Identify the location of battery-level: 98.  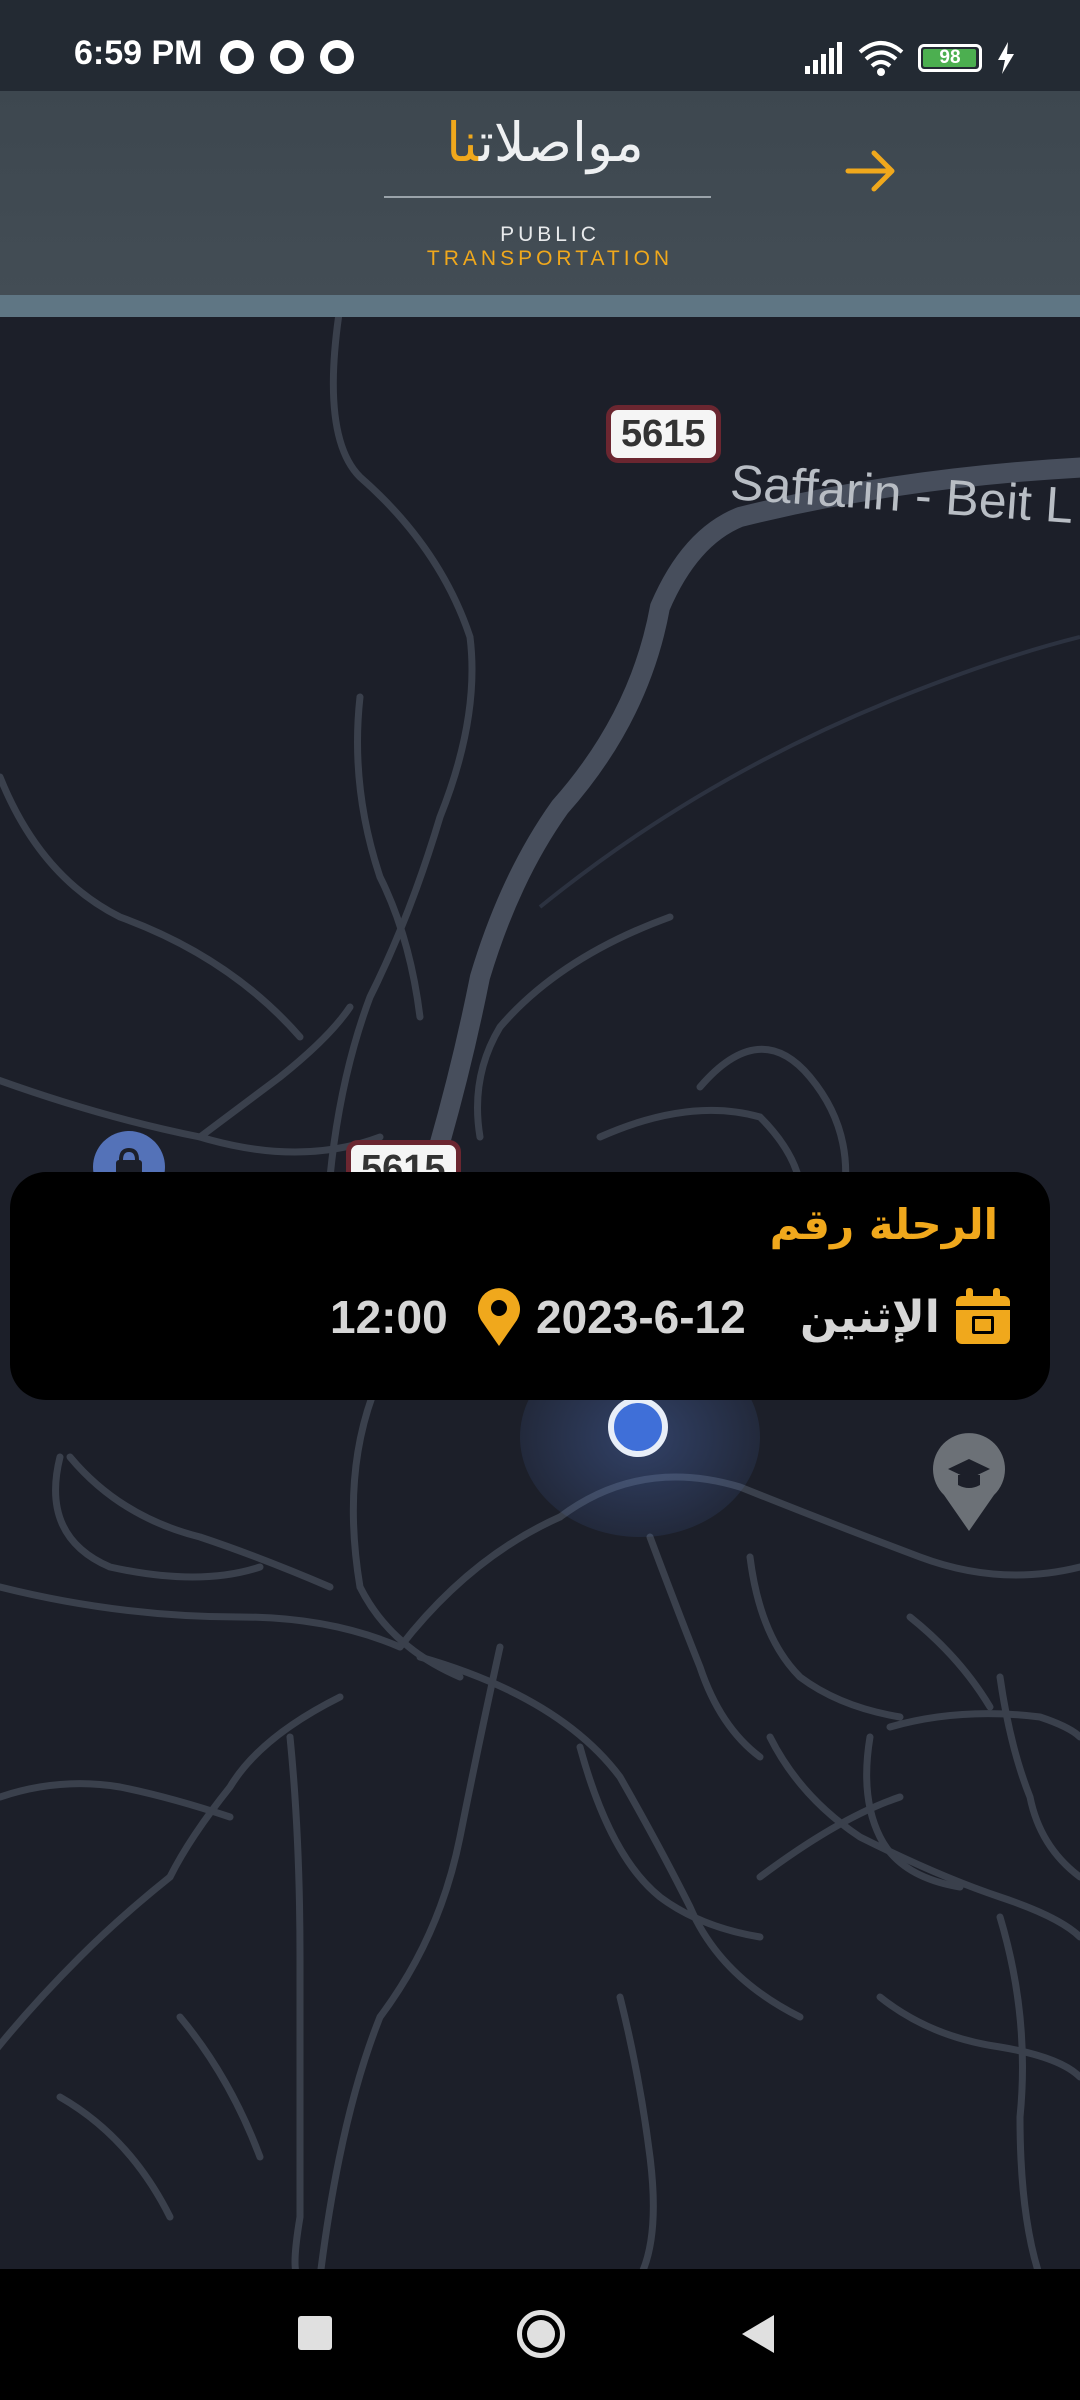
(950, 57).